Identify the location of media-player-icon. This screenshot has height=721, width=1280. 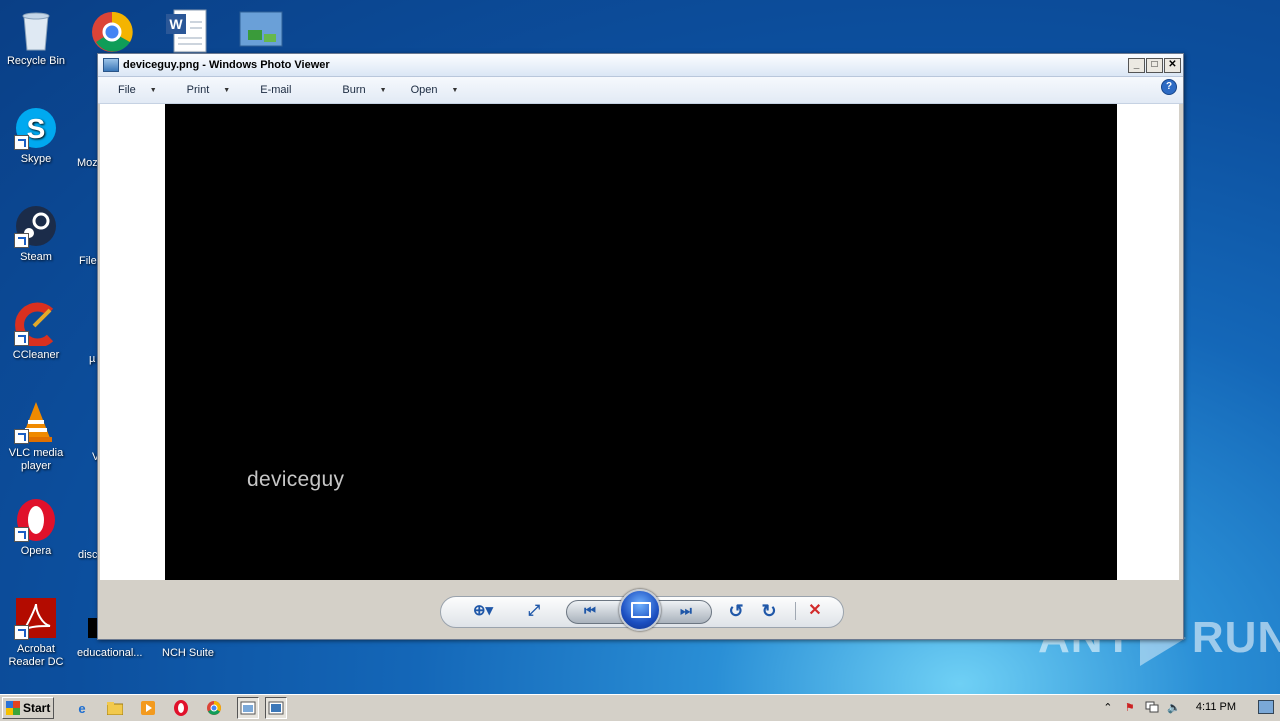
(148, 708).